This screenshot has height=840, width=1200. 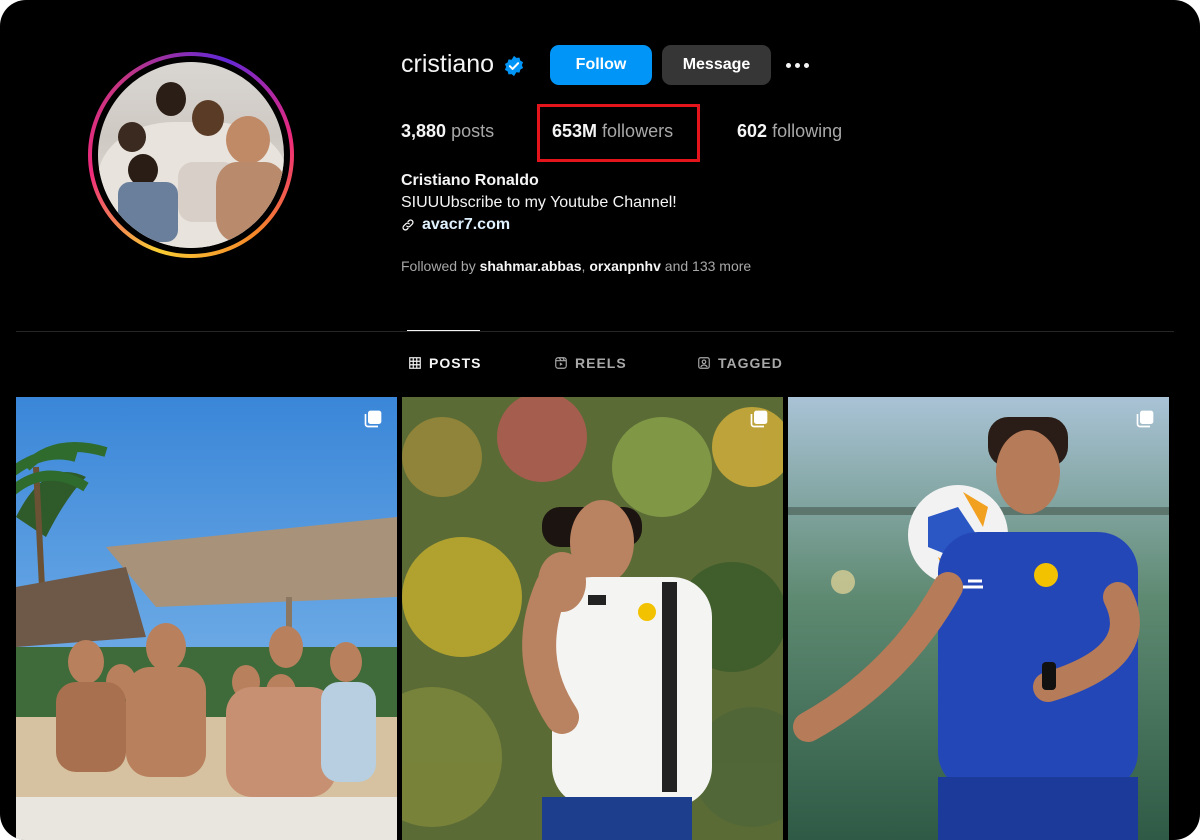 I want to click on following-stat: 602 following, so click(x=789, y=131).